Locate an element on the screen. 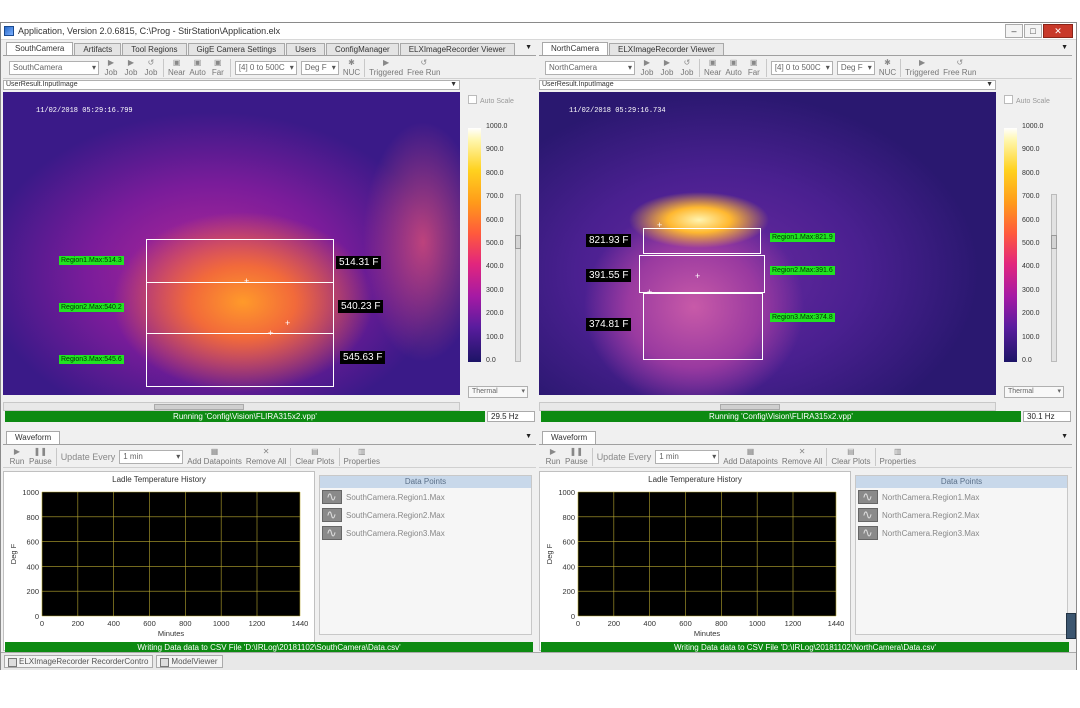  list-item: NorthCamera.Region1.Max is located at coordinates (961, 497).